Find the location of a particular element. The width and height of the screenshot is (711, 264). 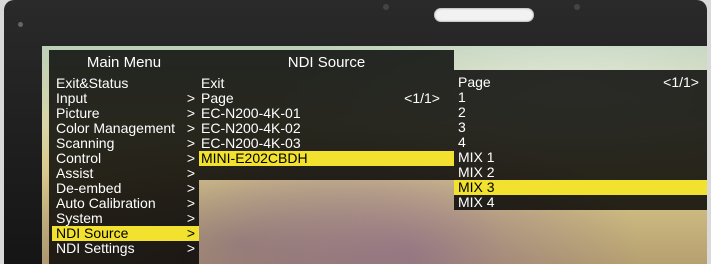

ndi-source-item-ec-n200-4k-03: EC-N200-4K-03 is located at coordinates (327, 143).